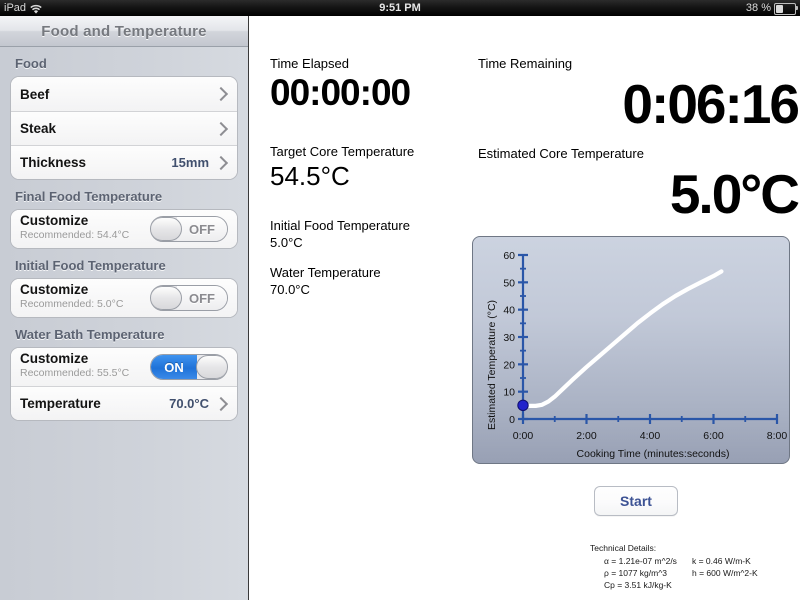 The image size is (800, 600). Describe the element at coordinates (509, 365) in the screenshot. I see `svg-text: 20` at that location.